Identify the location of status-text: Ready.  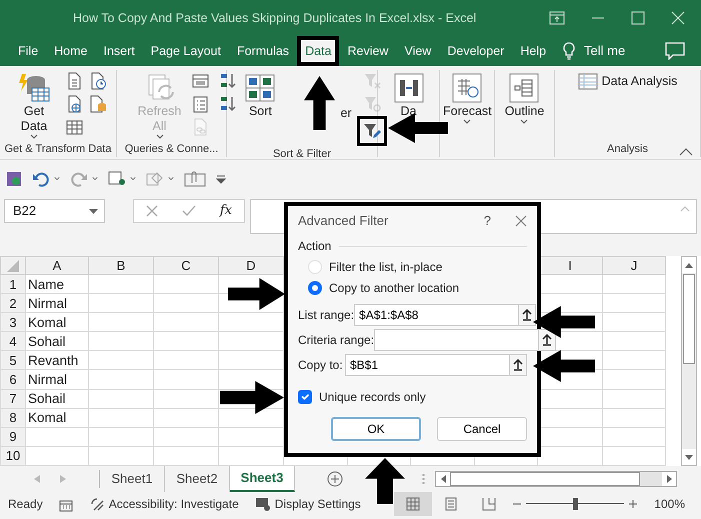
(25, 504).